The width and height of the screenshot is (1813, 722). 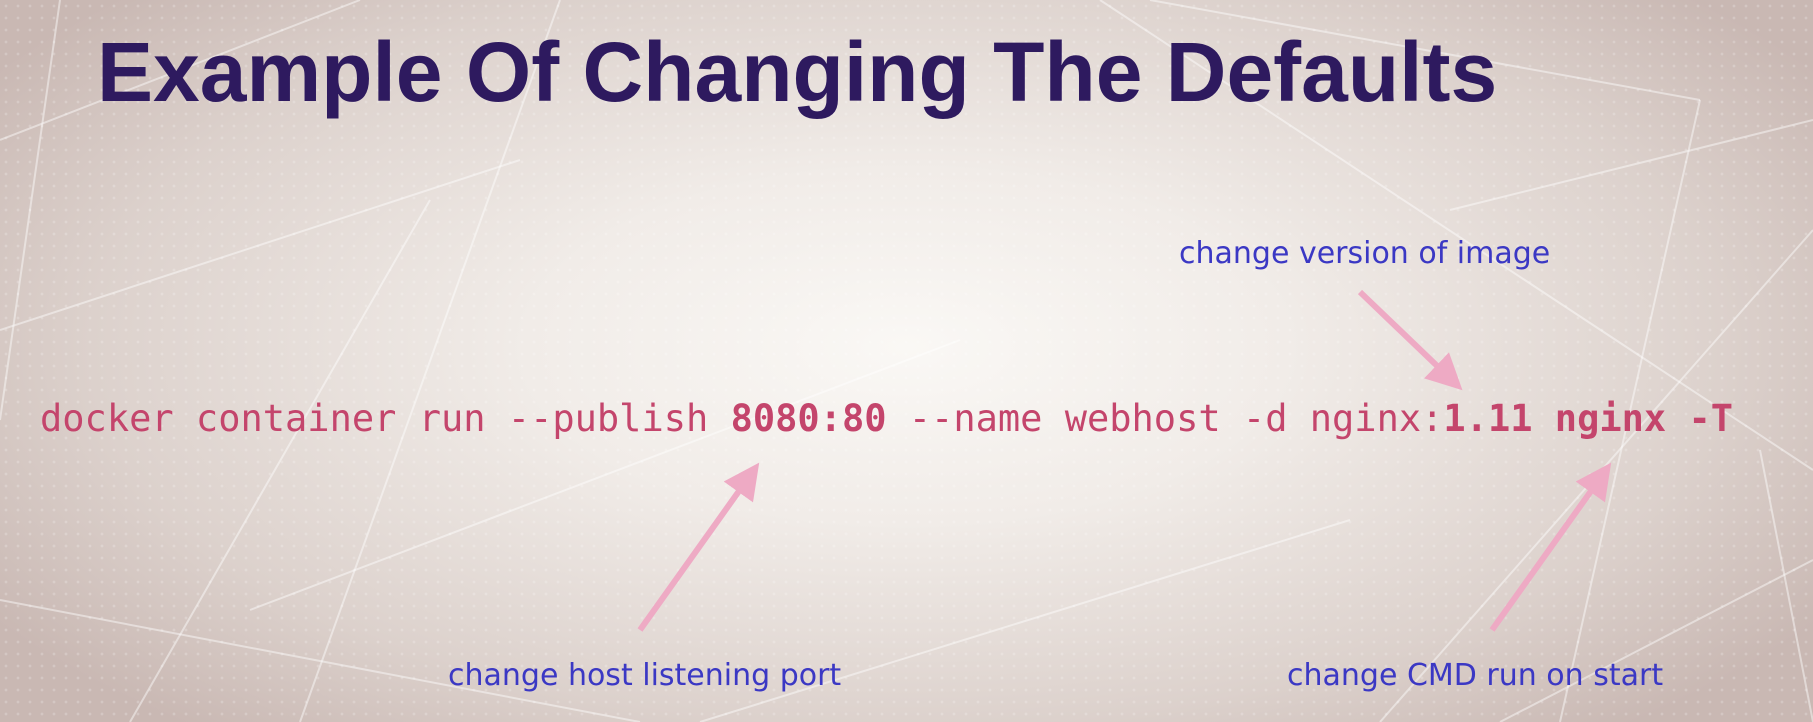 What do you see at coordinates (1365, 253) in the screenshot?
I see `annotation-version: change version of image` at bounding box center [1365, 253].